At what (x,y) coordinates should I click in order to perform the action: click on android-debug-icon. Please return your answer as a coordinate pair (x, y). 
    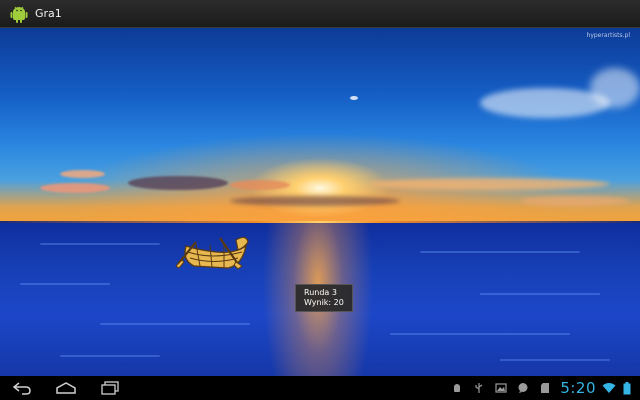
    Looking at the image, I should click on (457, 388).